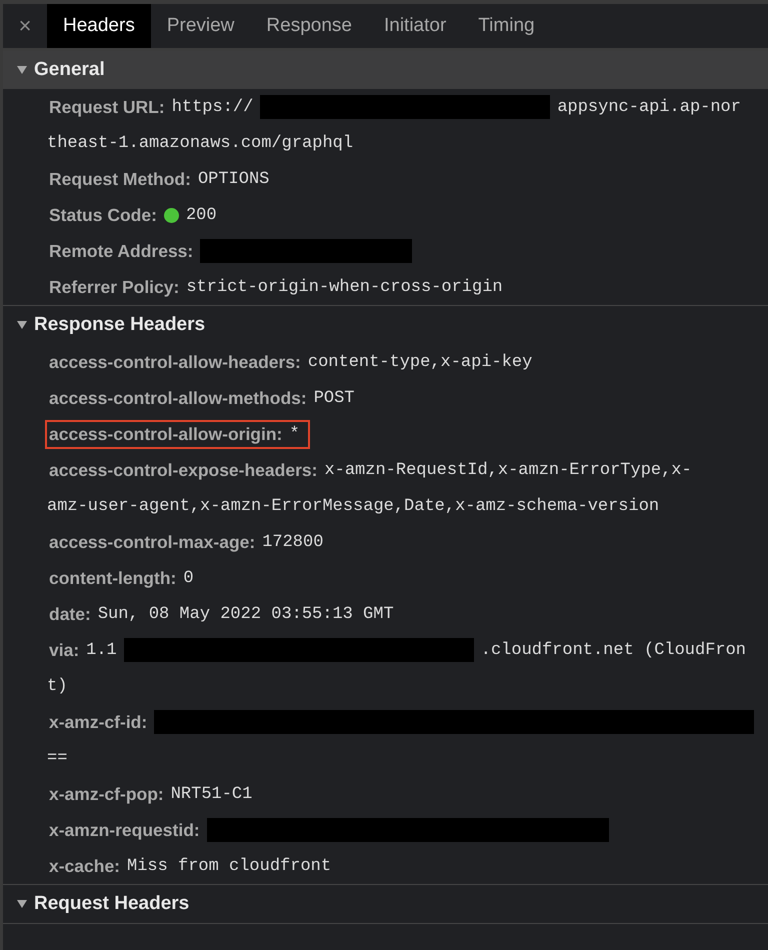  I want to click on tab: Preview, so click(200, 26).